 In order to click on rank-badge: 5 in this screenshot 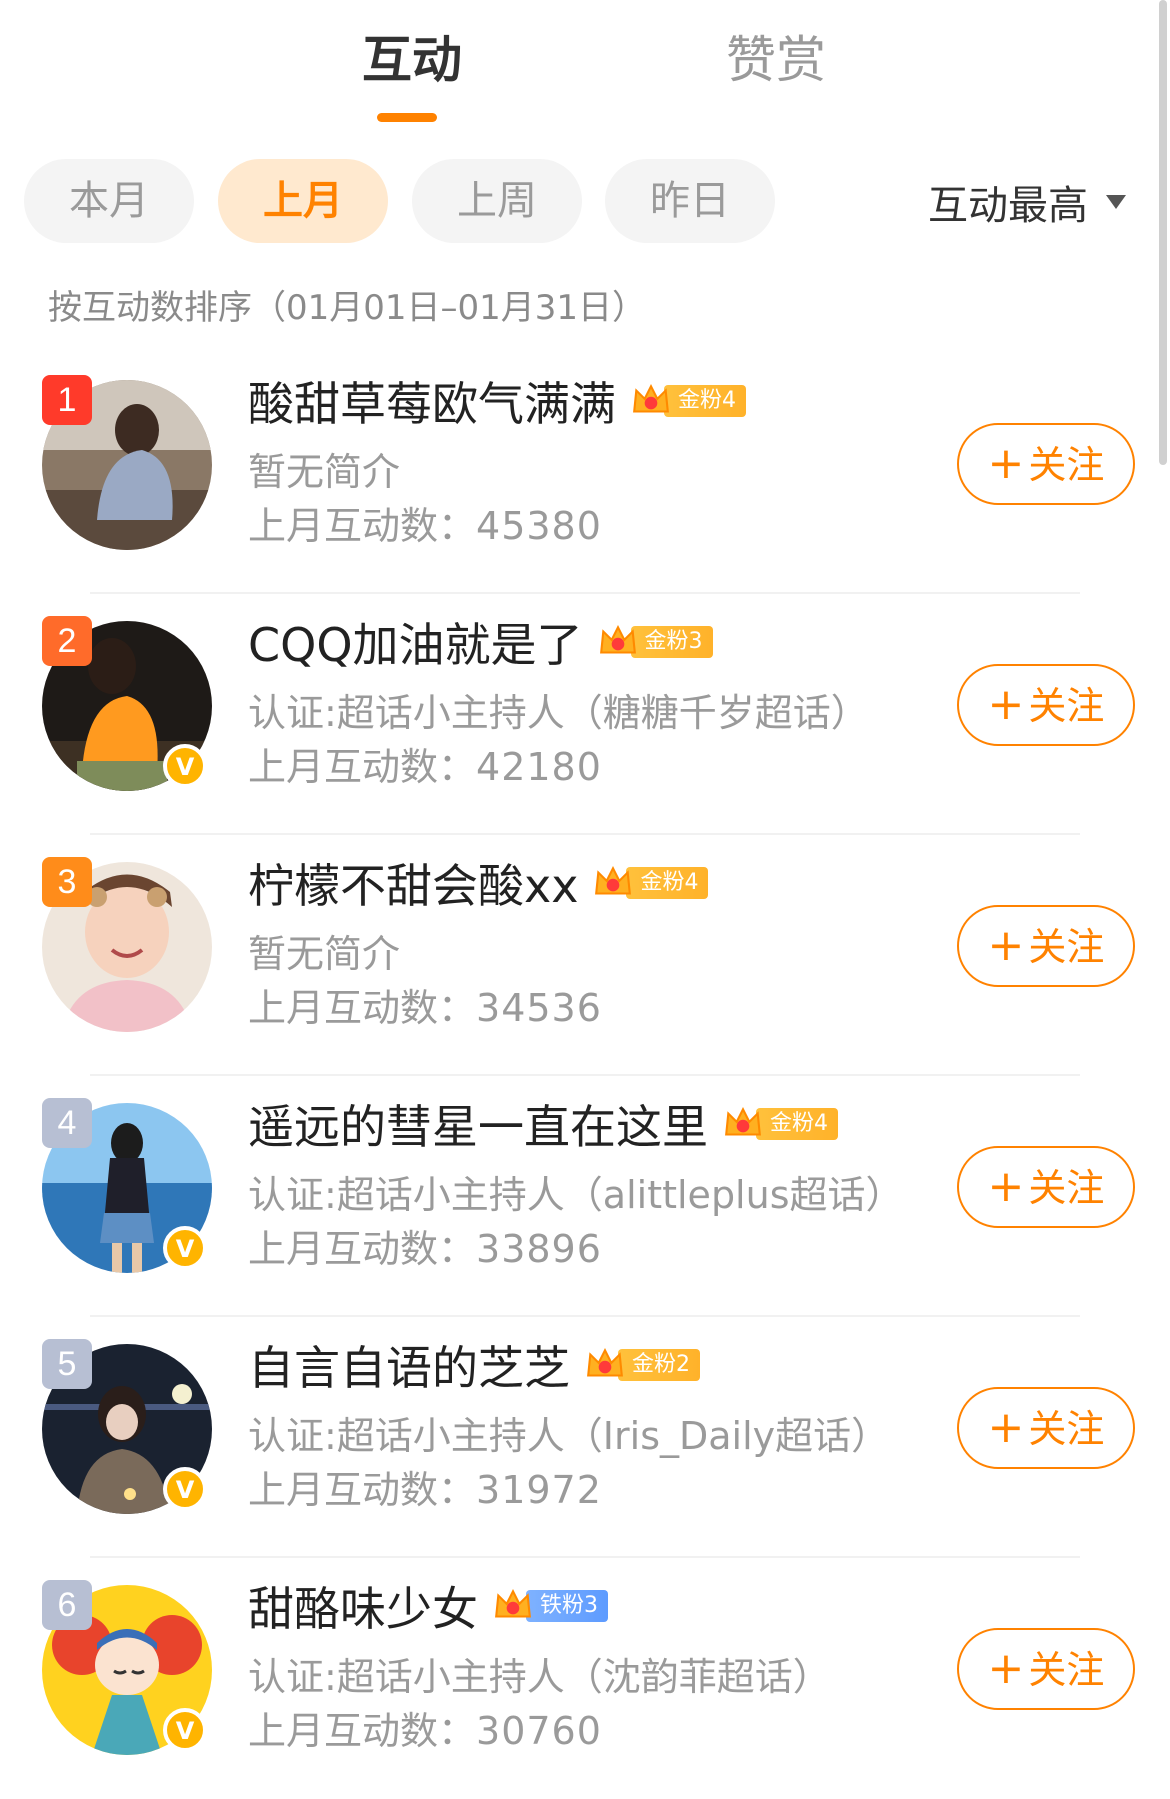, I will do `click(67, 1364)`.